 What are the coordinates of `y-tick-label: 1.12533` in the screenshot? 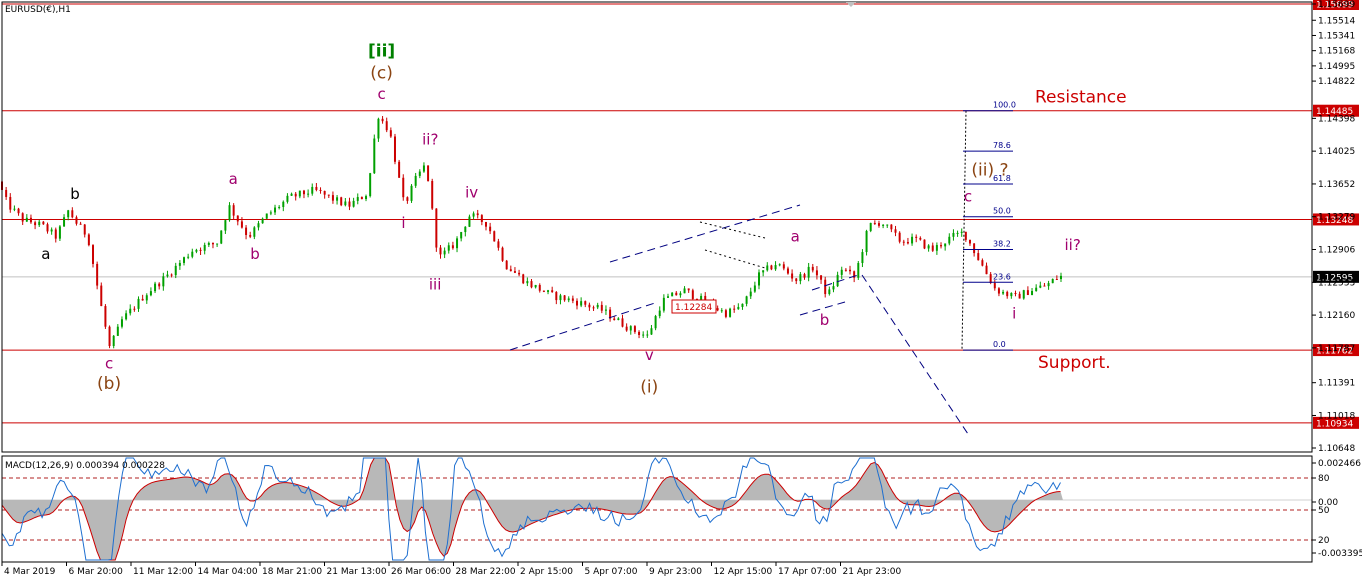 It's located at (1336, 283).